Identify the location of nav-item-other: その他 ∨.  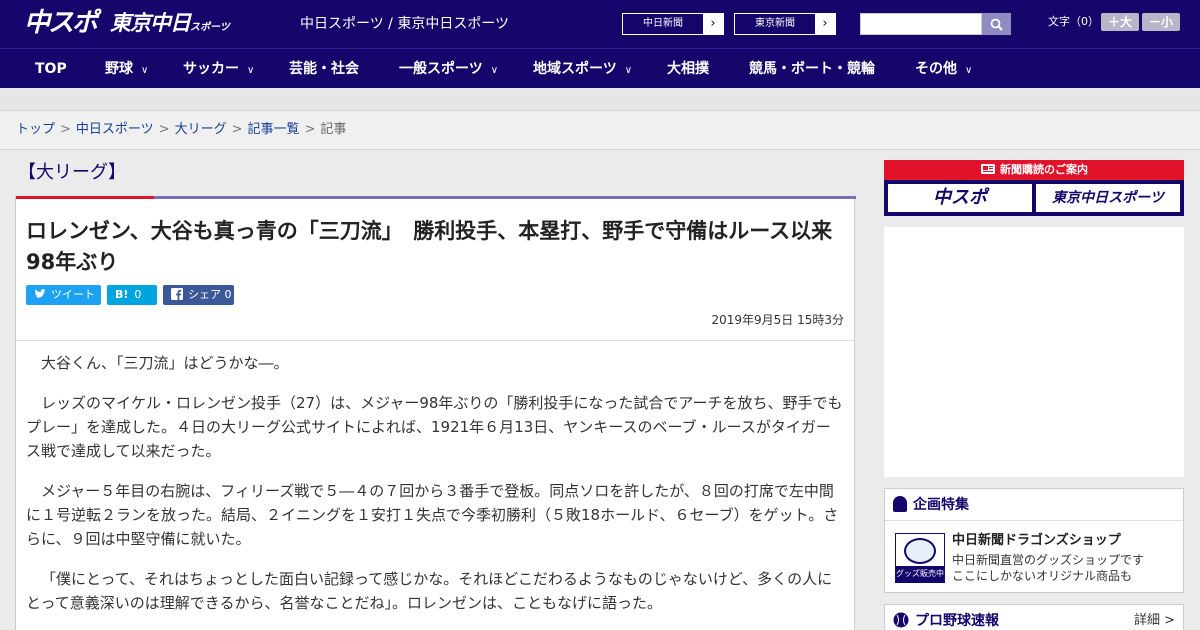
(943, 69).